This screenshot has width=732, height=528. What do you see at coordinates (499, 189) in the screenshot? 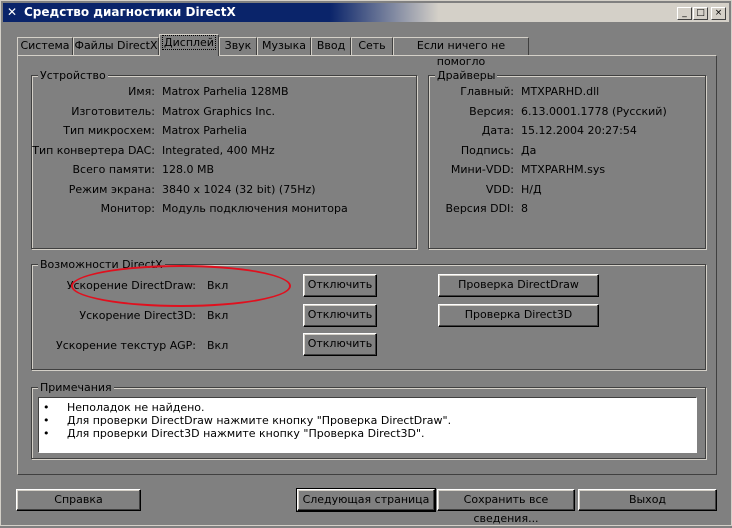
I see `vdd-label: VDD:` at bounding box center [499, 189].